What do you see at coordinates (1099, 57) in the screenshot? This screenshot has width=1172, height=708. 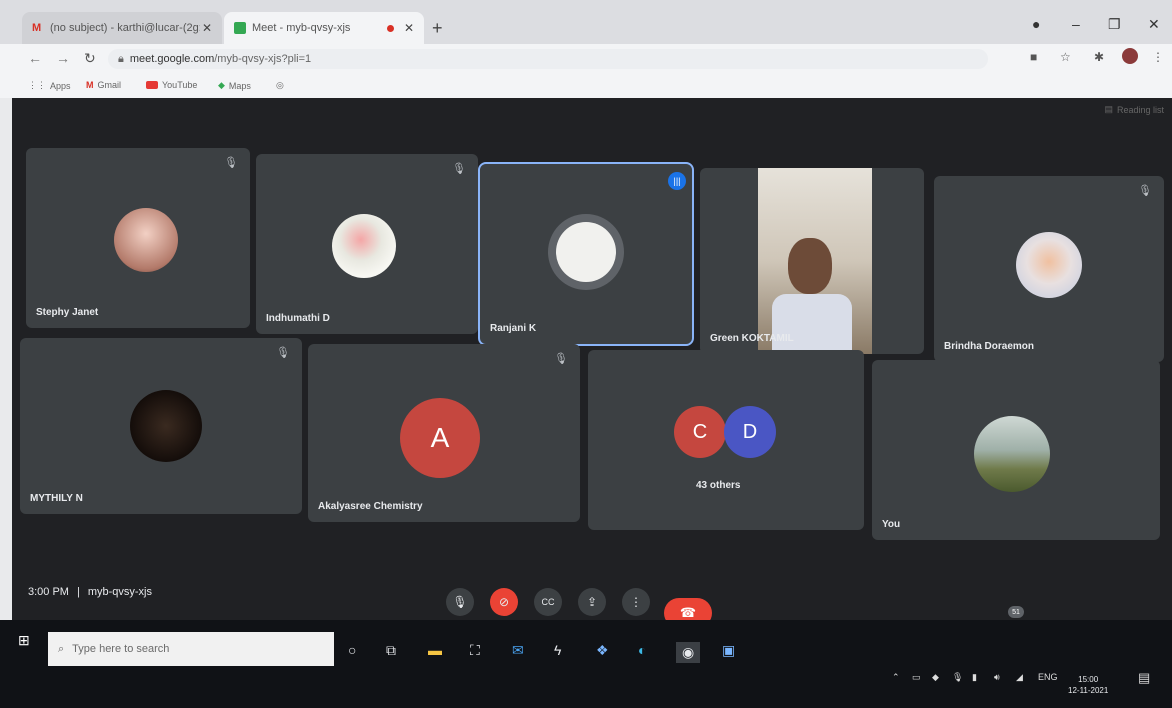 I see `extensions-icon: ✱` at bounding box center [1099, 57].